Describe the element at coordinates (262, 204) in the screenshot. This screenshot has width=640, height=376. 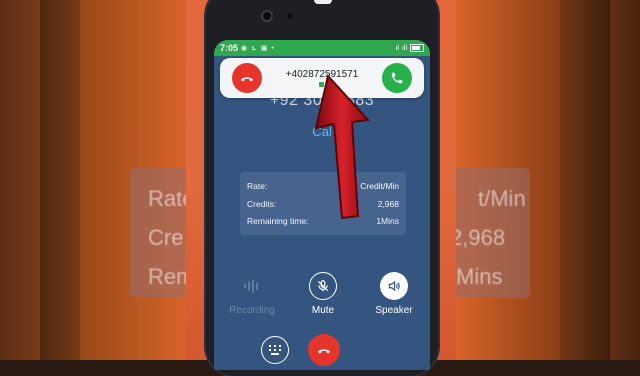
I see `credits-label: Credits:` at that location.